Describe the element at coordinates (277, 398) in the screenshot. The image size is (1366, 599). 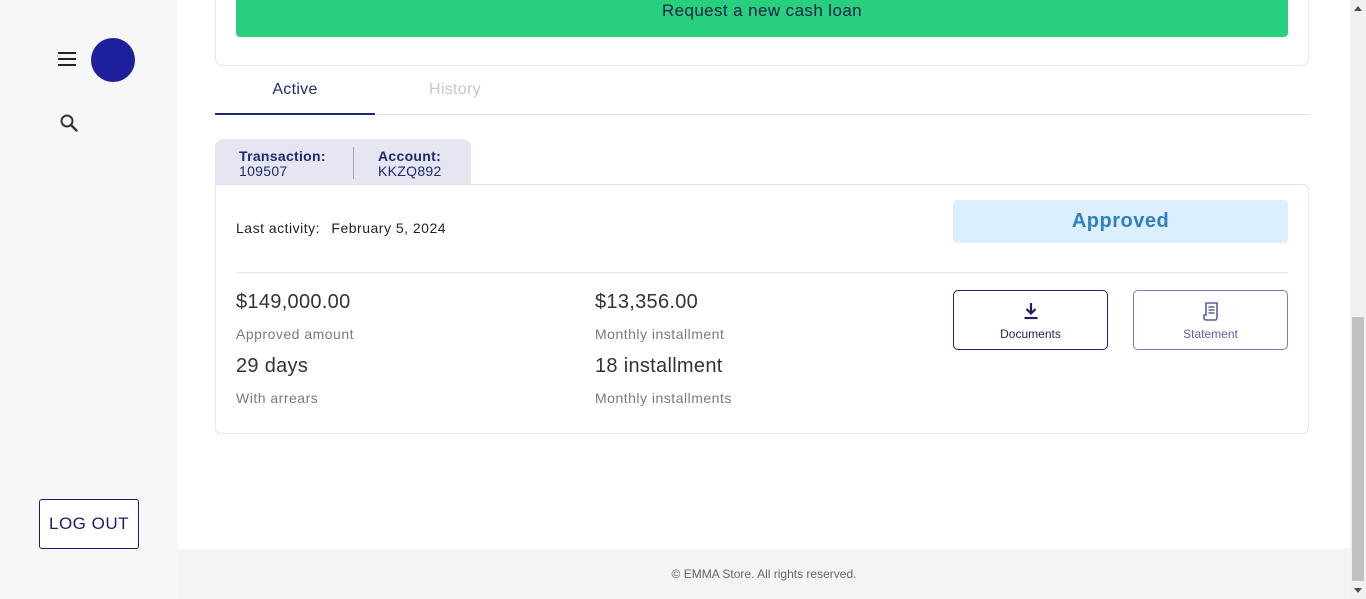
I see `arrears-label: With arrears` at that location.